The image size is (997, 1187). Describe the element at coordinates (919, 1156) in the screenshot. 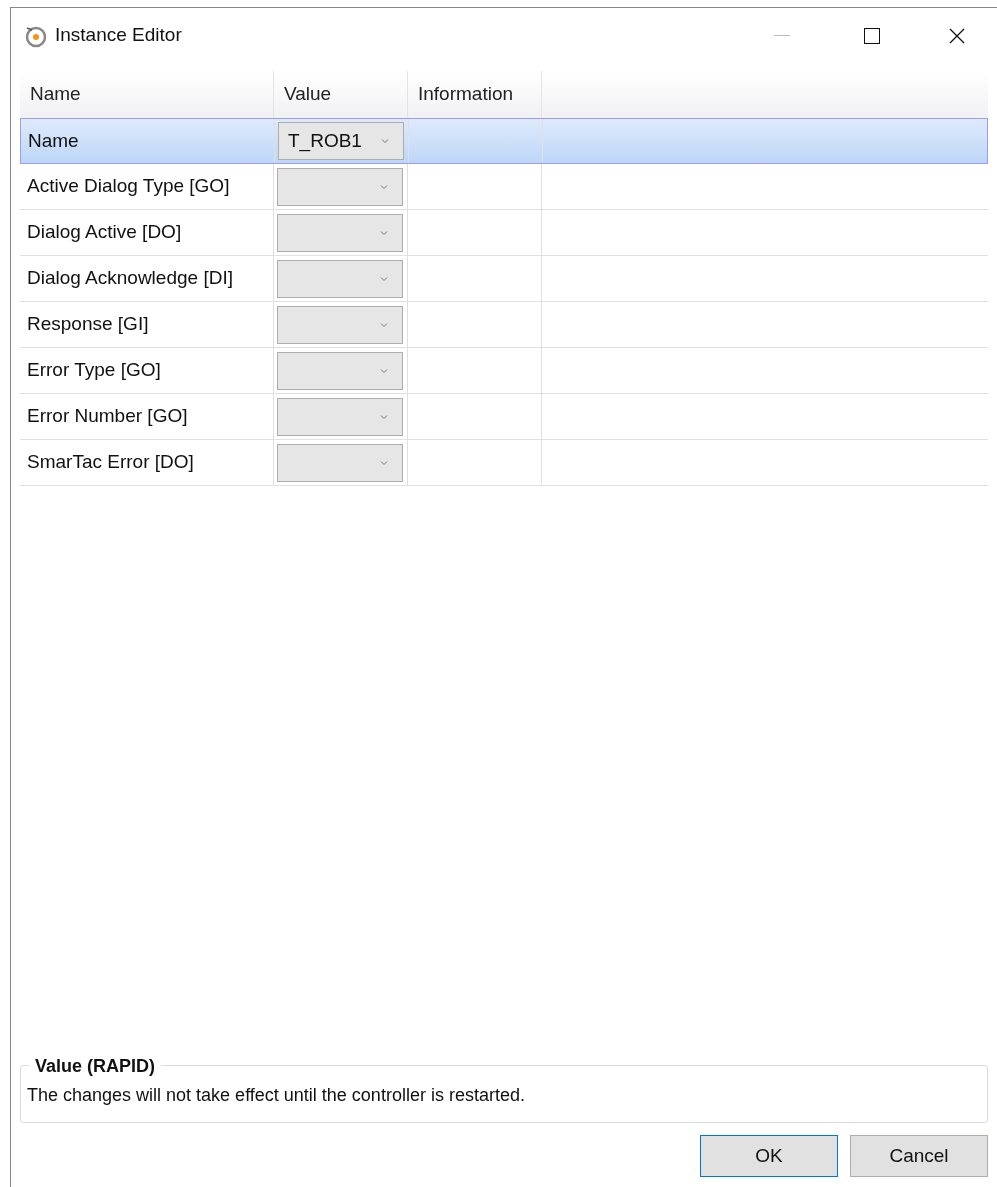

I see `dialog-button: Cancel` at that location.